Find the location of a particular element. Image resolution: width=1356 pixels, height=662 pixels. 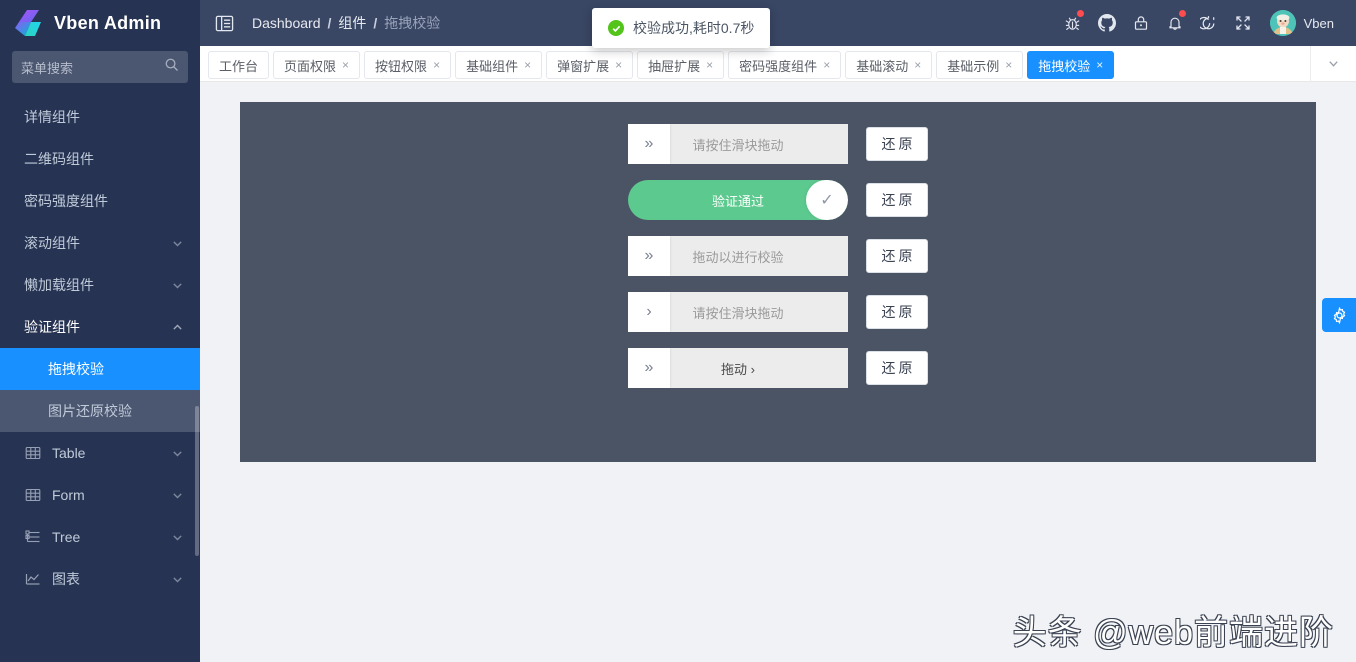

sidebar-item-table: Table is located at coordinates (100, 453).